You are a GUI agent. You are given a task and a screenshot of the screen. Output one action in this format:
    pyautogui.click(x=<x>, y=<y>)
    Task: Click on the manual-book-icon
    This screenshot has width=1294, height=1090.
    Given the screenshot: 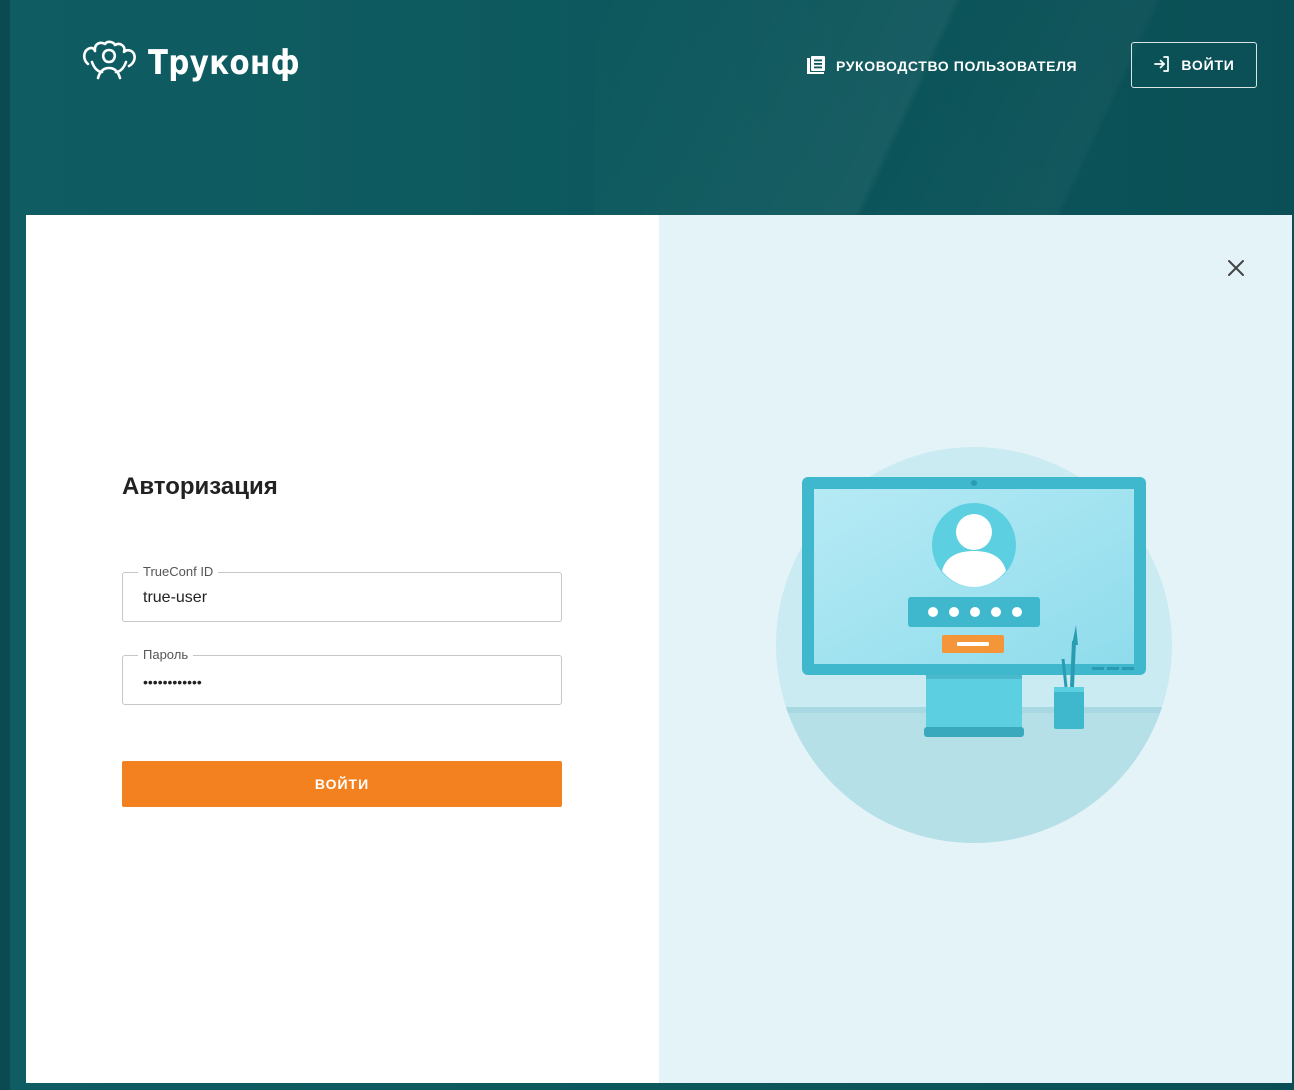 What is the action you would take?
    pyautogui.click(x=816, y=66)
    